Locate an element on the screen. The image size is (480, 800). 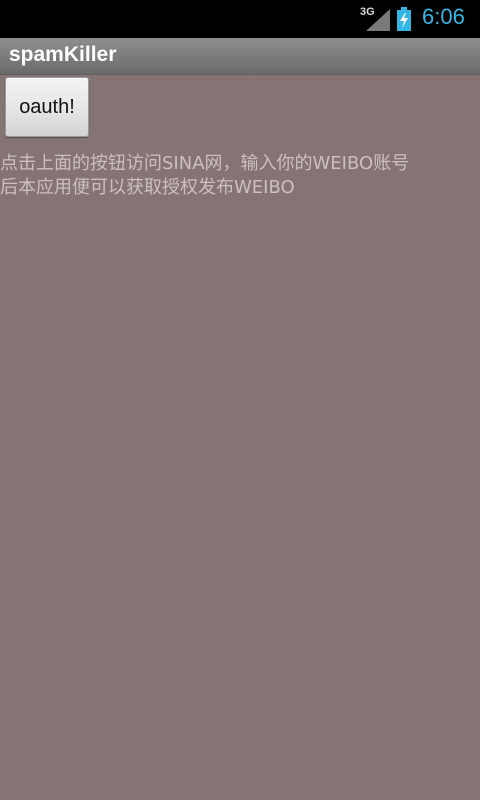
app-title: spamKiller is located at coordinates (63, 54).